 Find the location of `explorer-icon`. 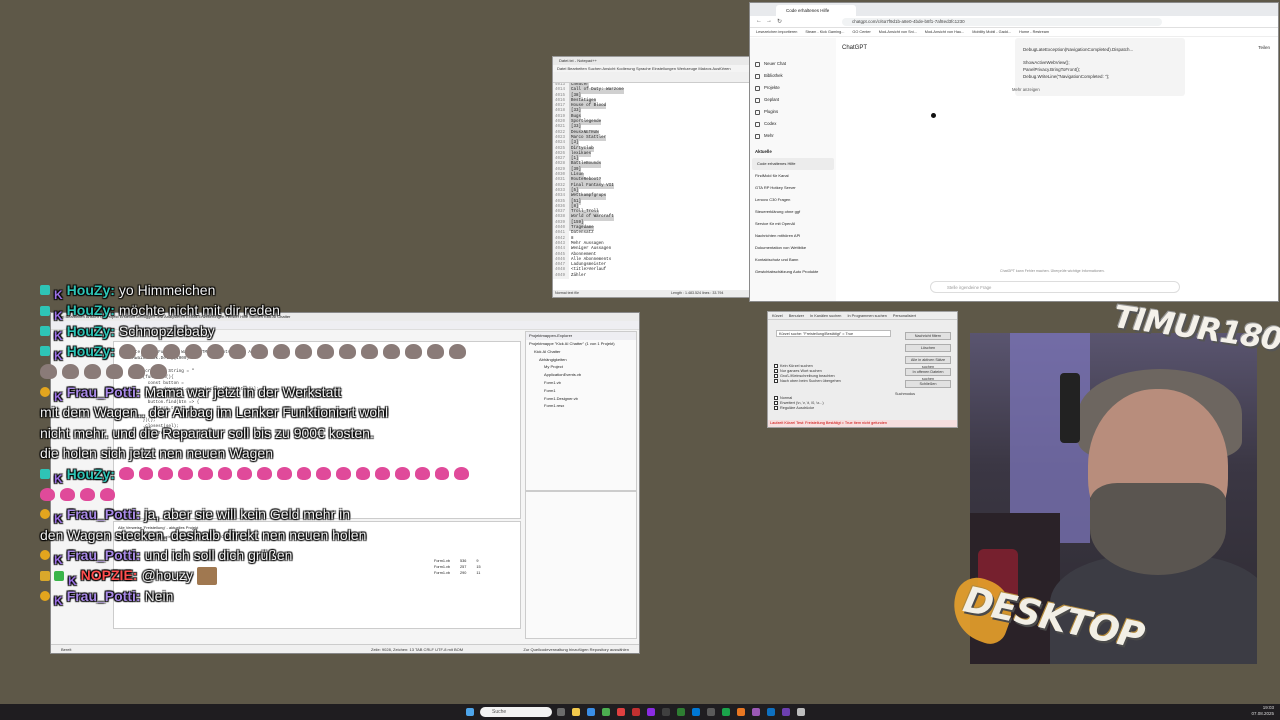

explorer-icon is located at coordinates (576, 712).